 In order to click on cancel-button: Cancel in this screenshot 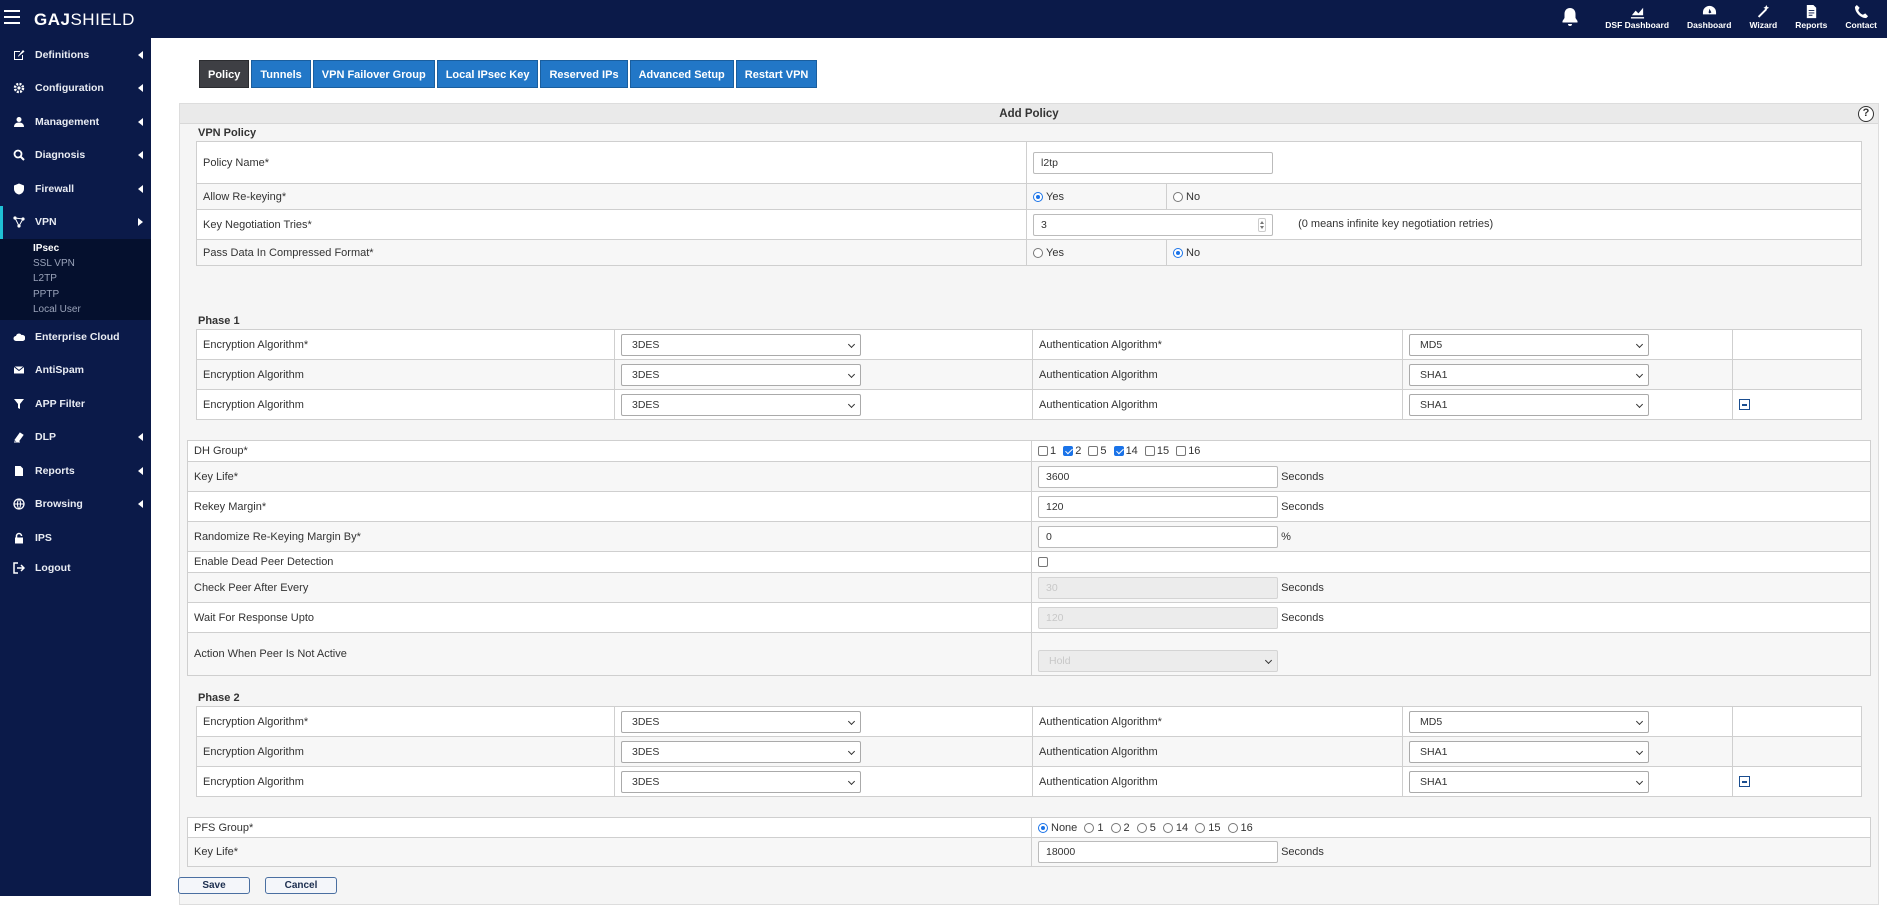, I will do `click(301, 885)`.